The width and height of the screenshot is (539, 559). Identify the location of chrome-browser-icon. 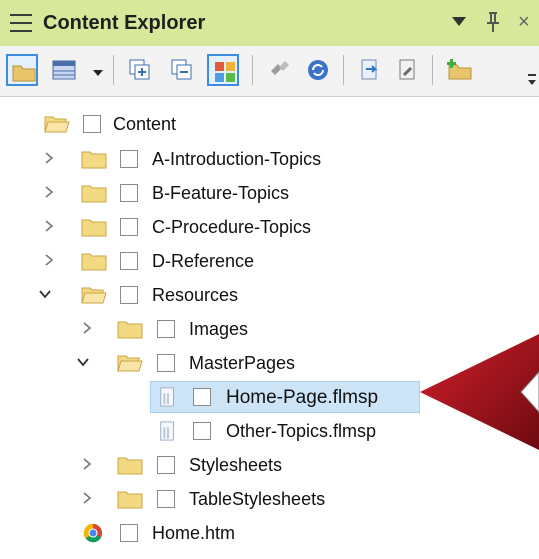
(93, 533).